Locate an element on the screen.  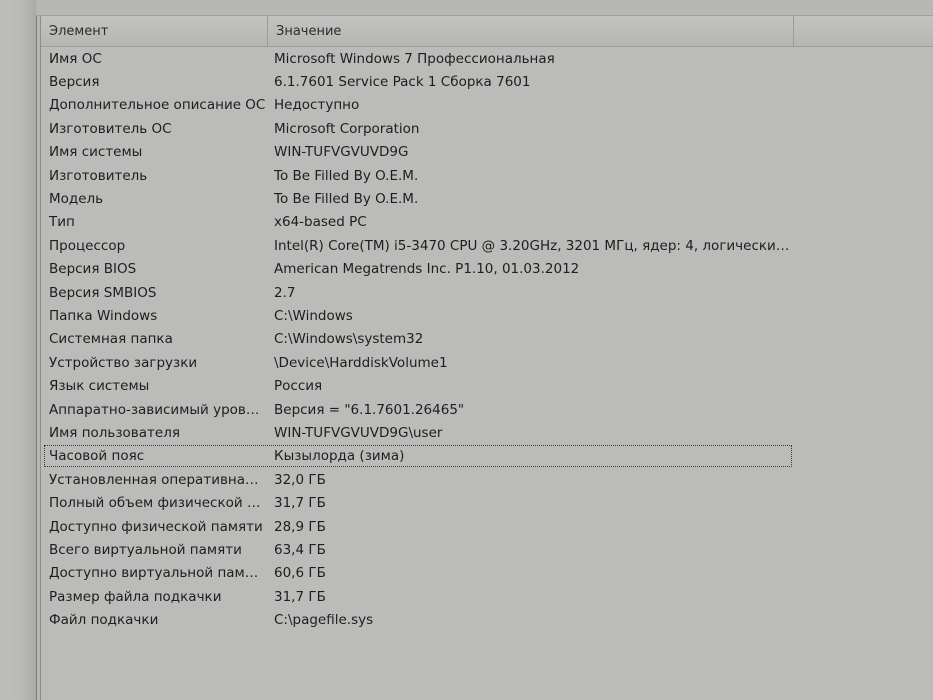
row-value: WIN-TUFVGVUVD9G\user is located at coordinates (358, 432).